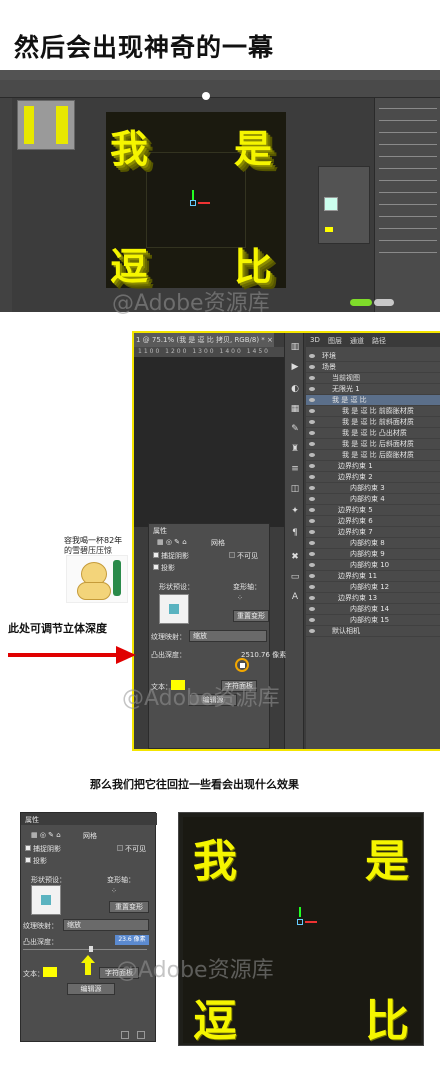  I want to click on swatches-icon: ▦, so click(295, 409).